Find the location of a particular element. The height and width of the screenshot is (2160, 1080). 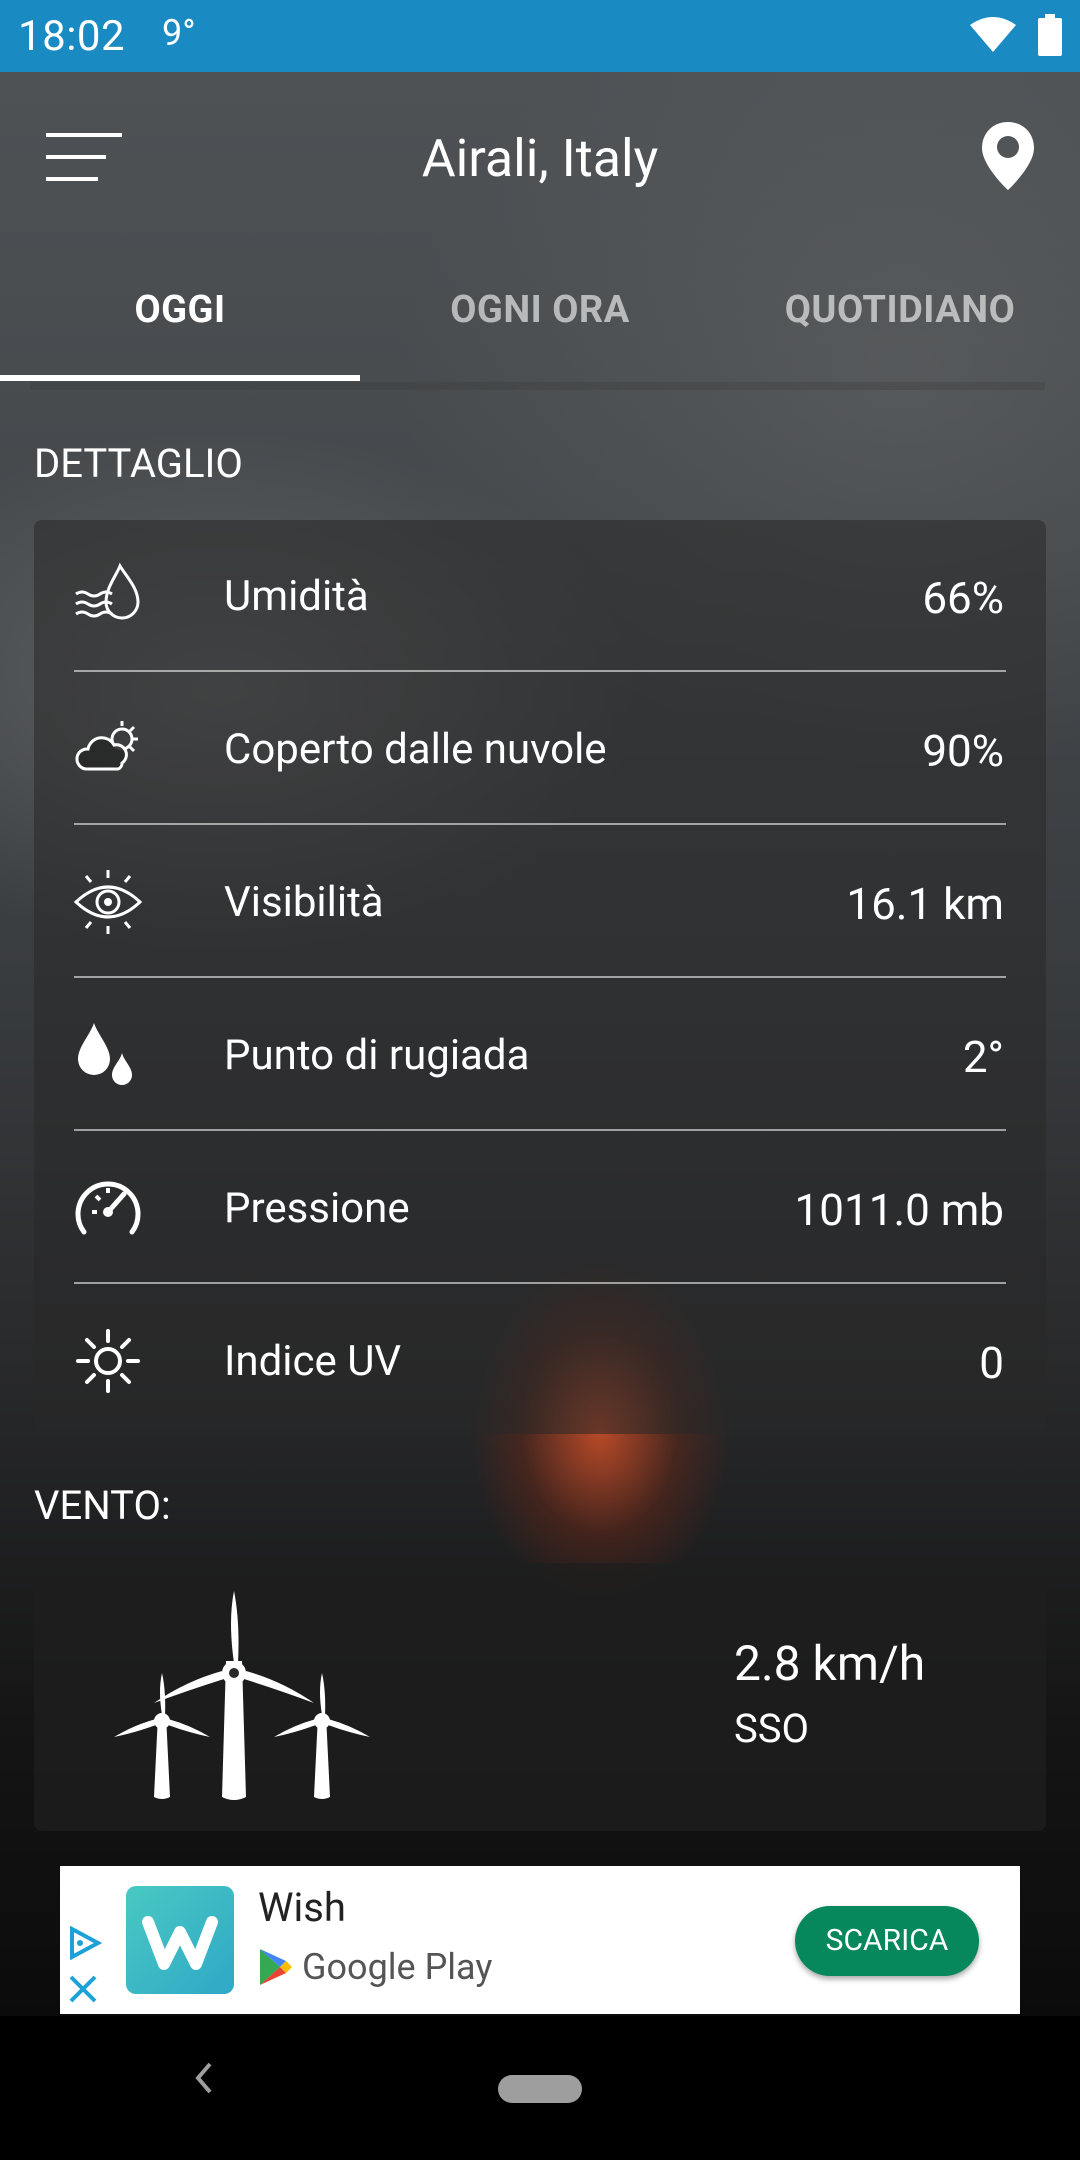

wind-speed: 2.8 km/h is located at coordinates (830, 1663).